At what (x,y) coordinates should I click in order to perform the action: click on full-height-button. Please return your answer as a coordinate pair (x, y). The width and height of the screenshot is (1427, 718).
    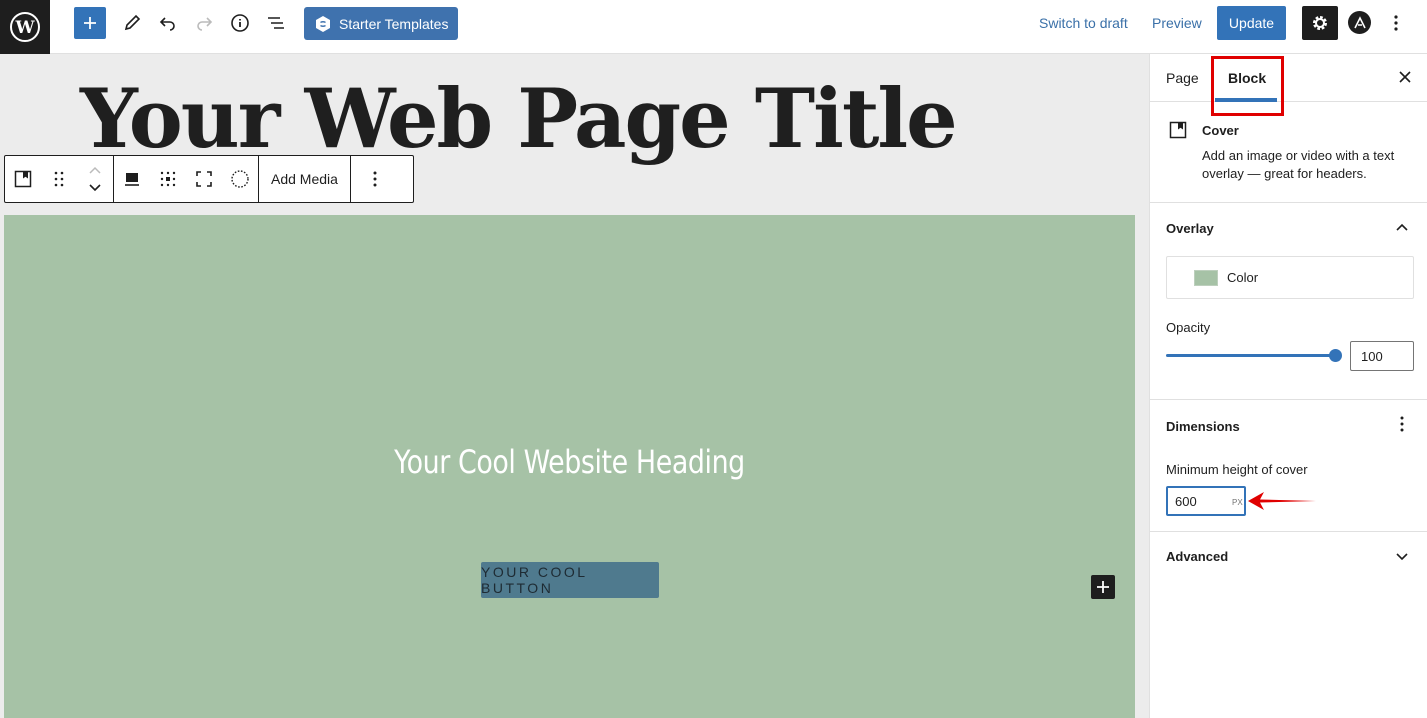
    Looking at the image, I should click on (204, 179).